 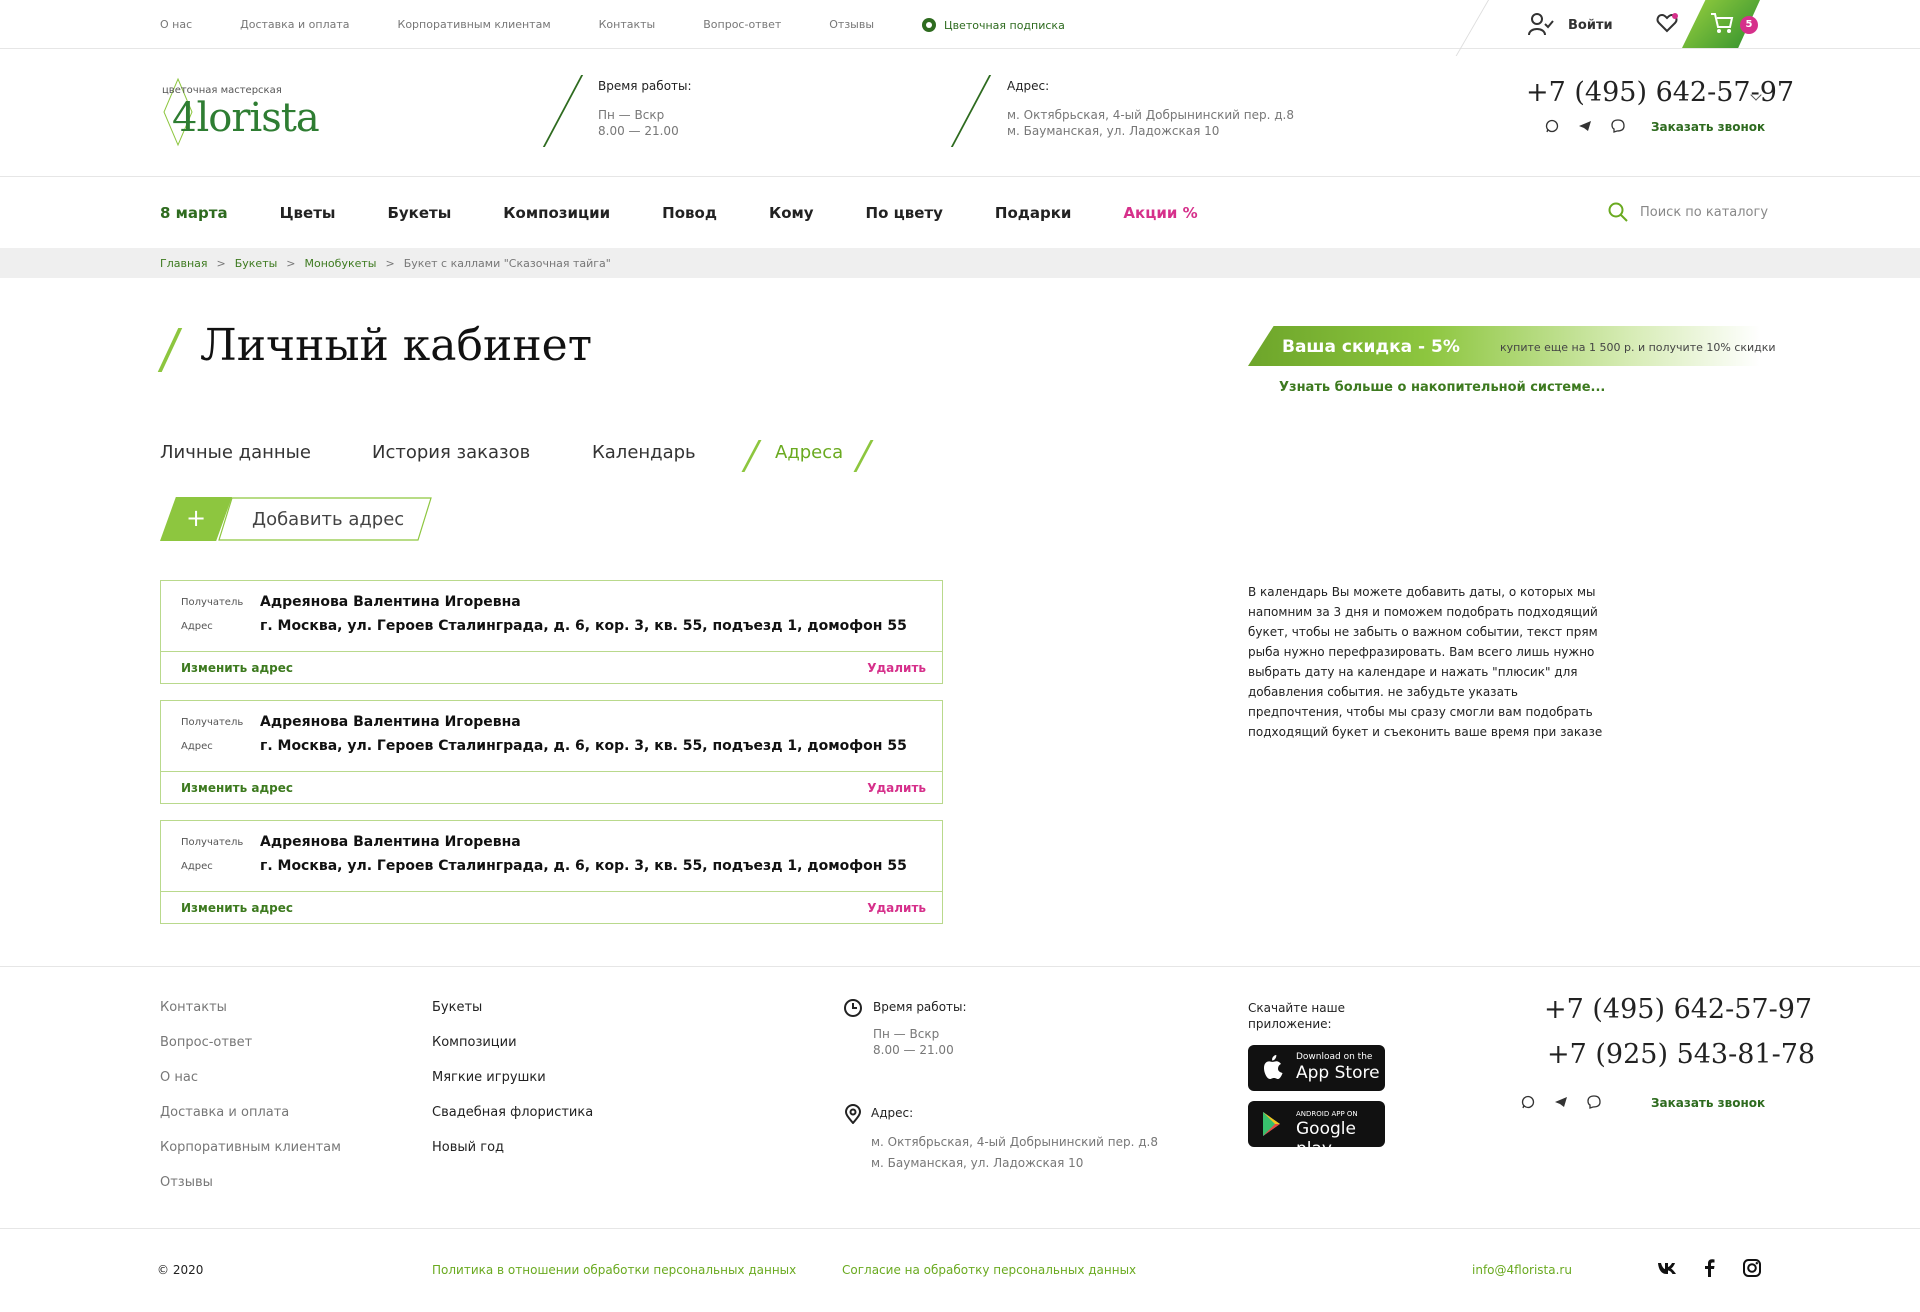 What do you see at coordinates (512, 1157) in the screenshot?
I see `footer-link-new-year: Новый год` at bounding box center [512, 1157].